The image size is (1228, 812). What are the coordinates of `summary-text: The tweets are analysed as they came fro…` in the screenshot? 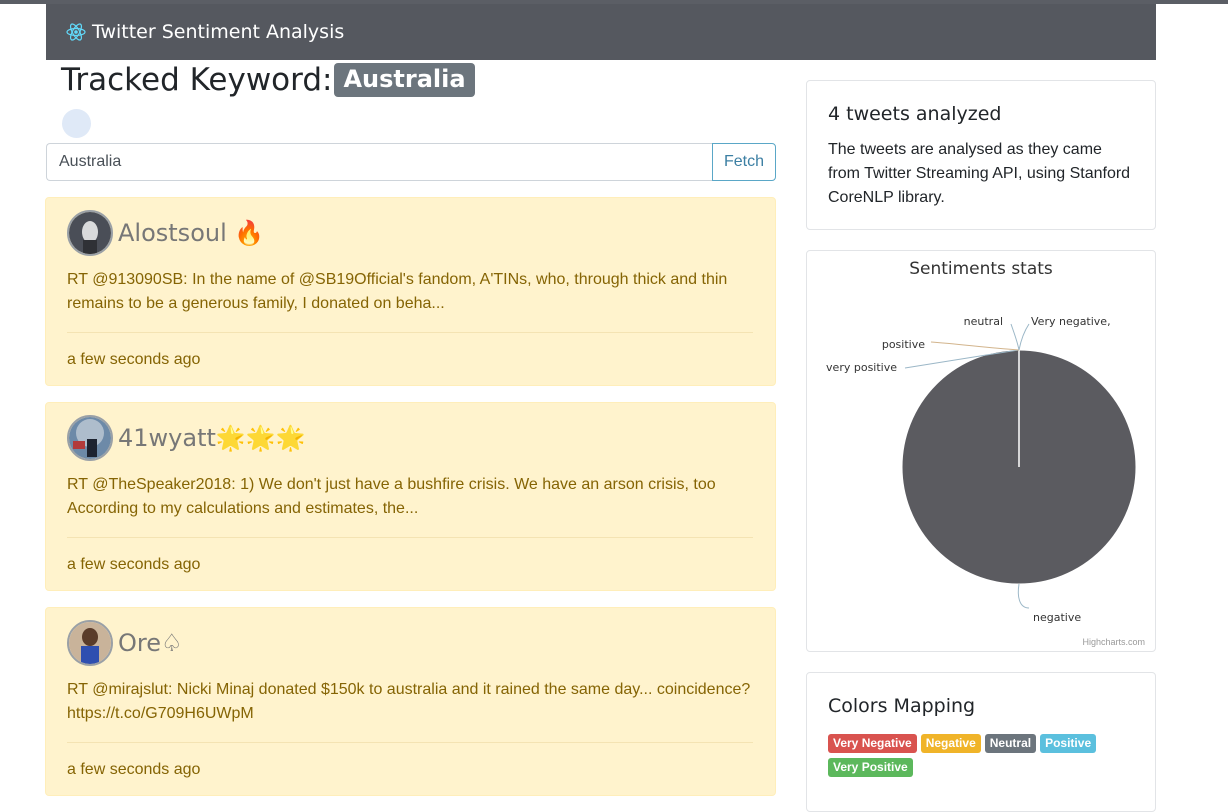 It's located at (979, 173).